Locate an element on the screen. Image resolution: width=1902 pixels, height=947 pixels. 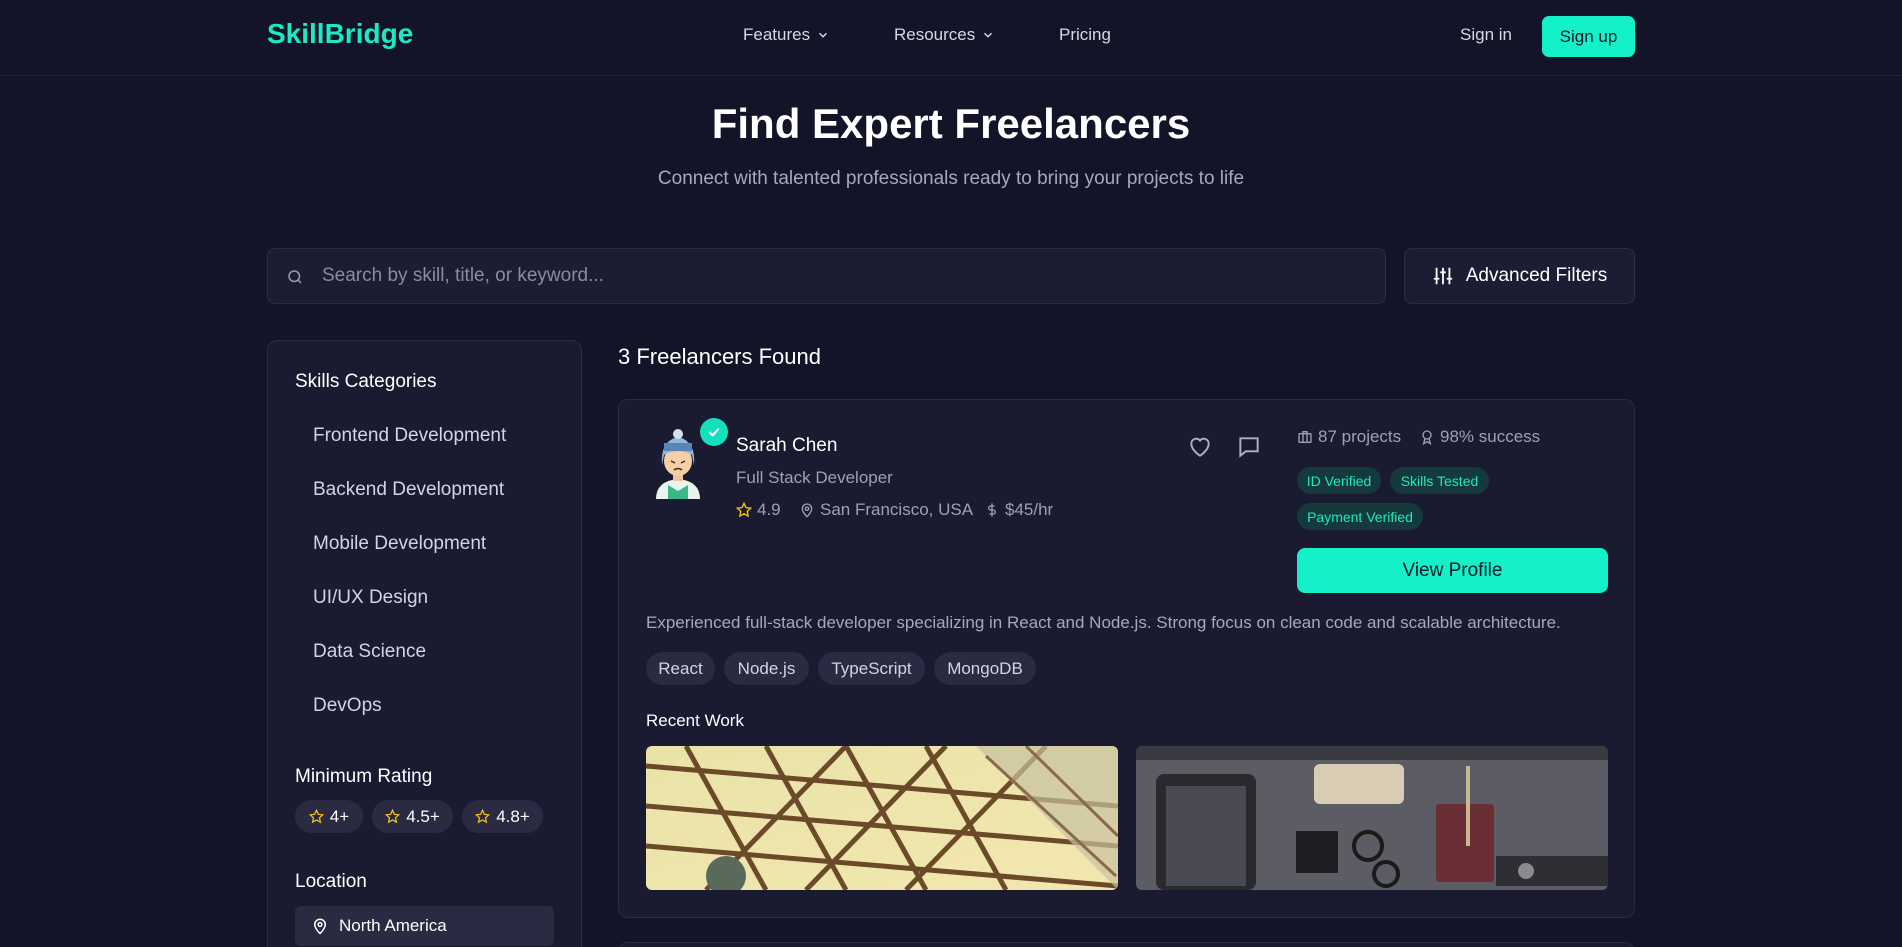
success-rate: 98% success is located at coordinates (1490, 436).